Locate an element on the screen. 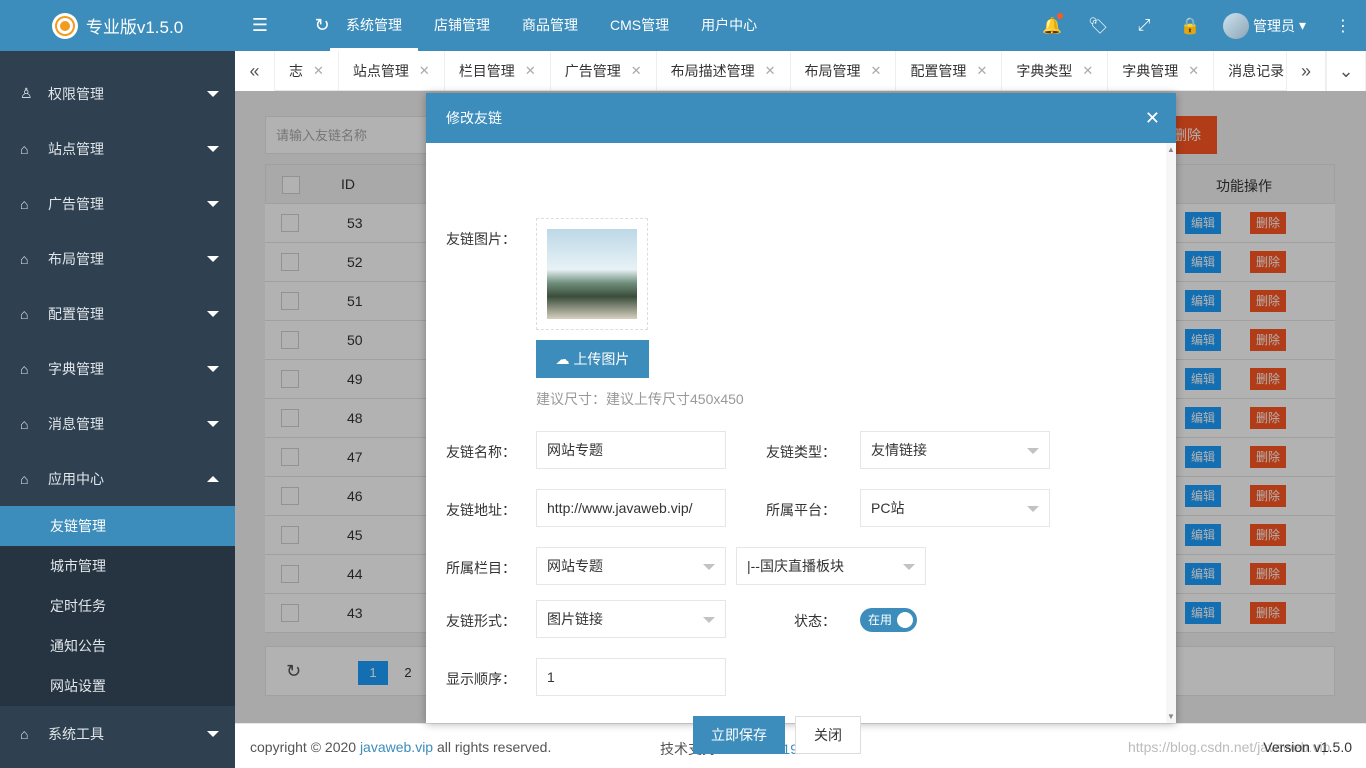 The image size is (1366, 768). topnav-cms: CMS管理 is located at coordinates (639, 25).